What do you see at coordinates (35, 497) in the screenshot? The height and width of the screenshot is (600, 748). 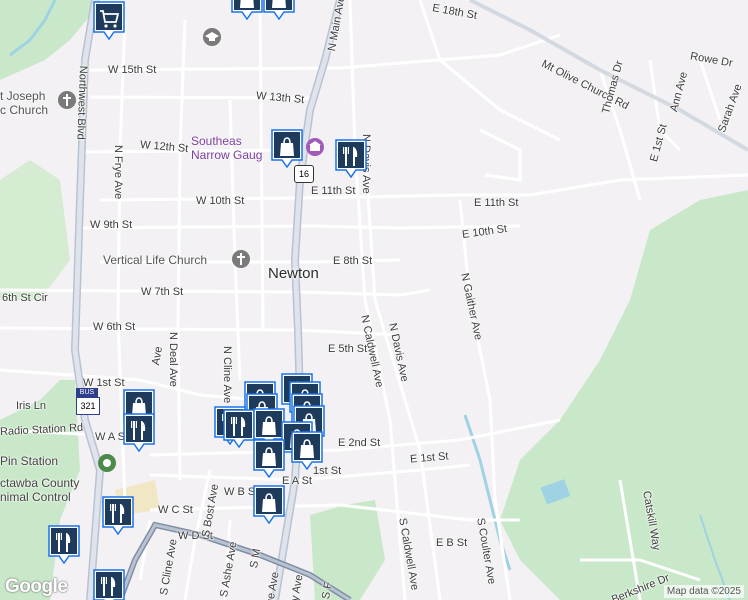 I see `poi-catawba-line2: nimal Control` at bounding box center [35, 497].